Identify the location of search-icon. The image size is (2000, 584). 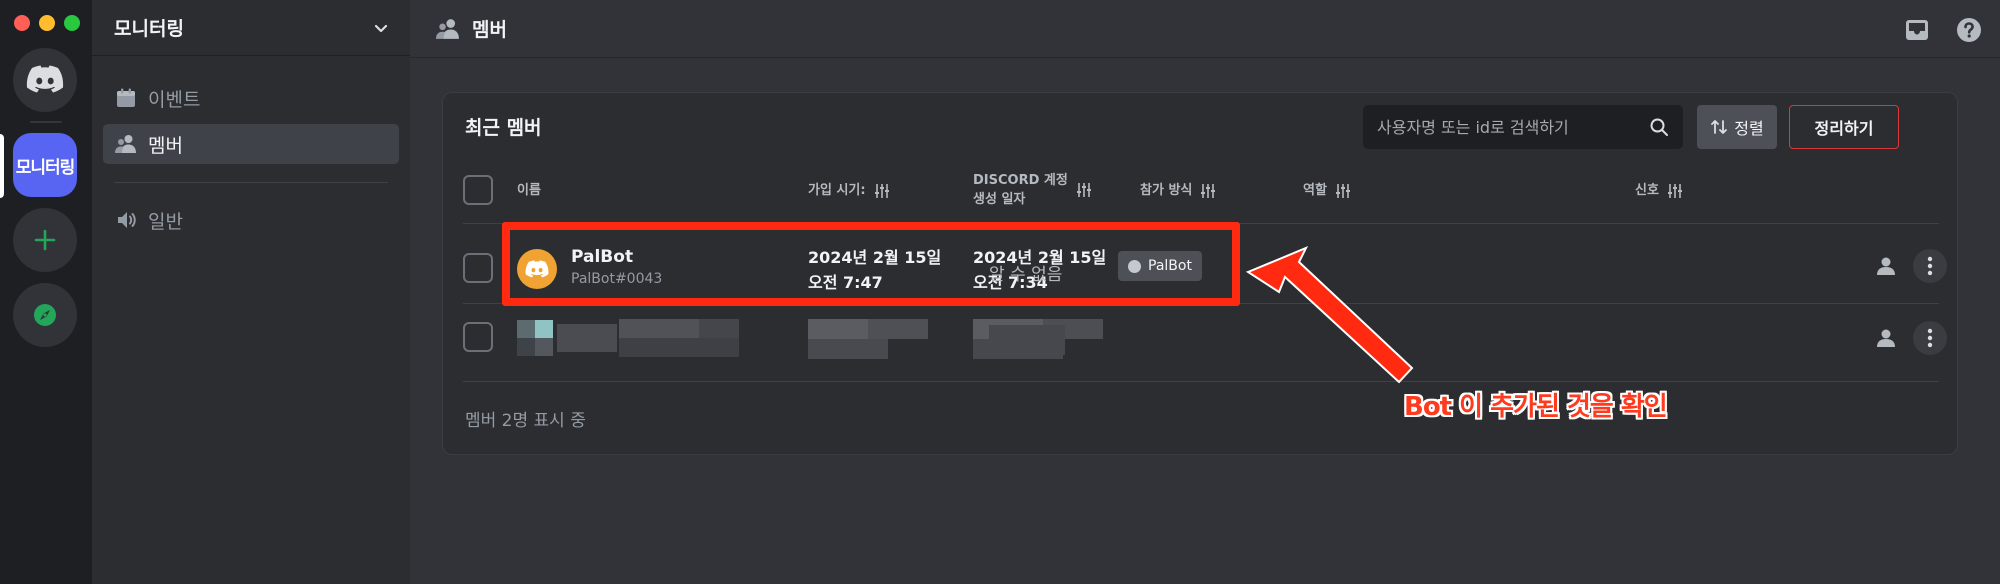
(1659, 127).